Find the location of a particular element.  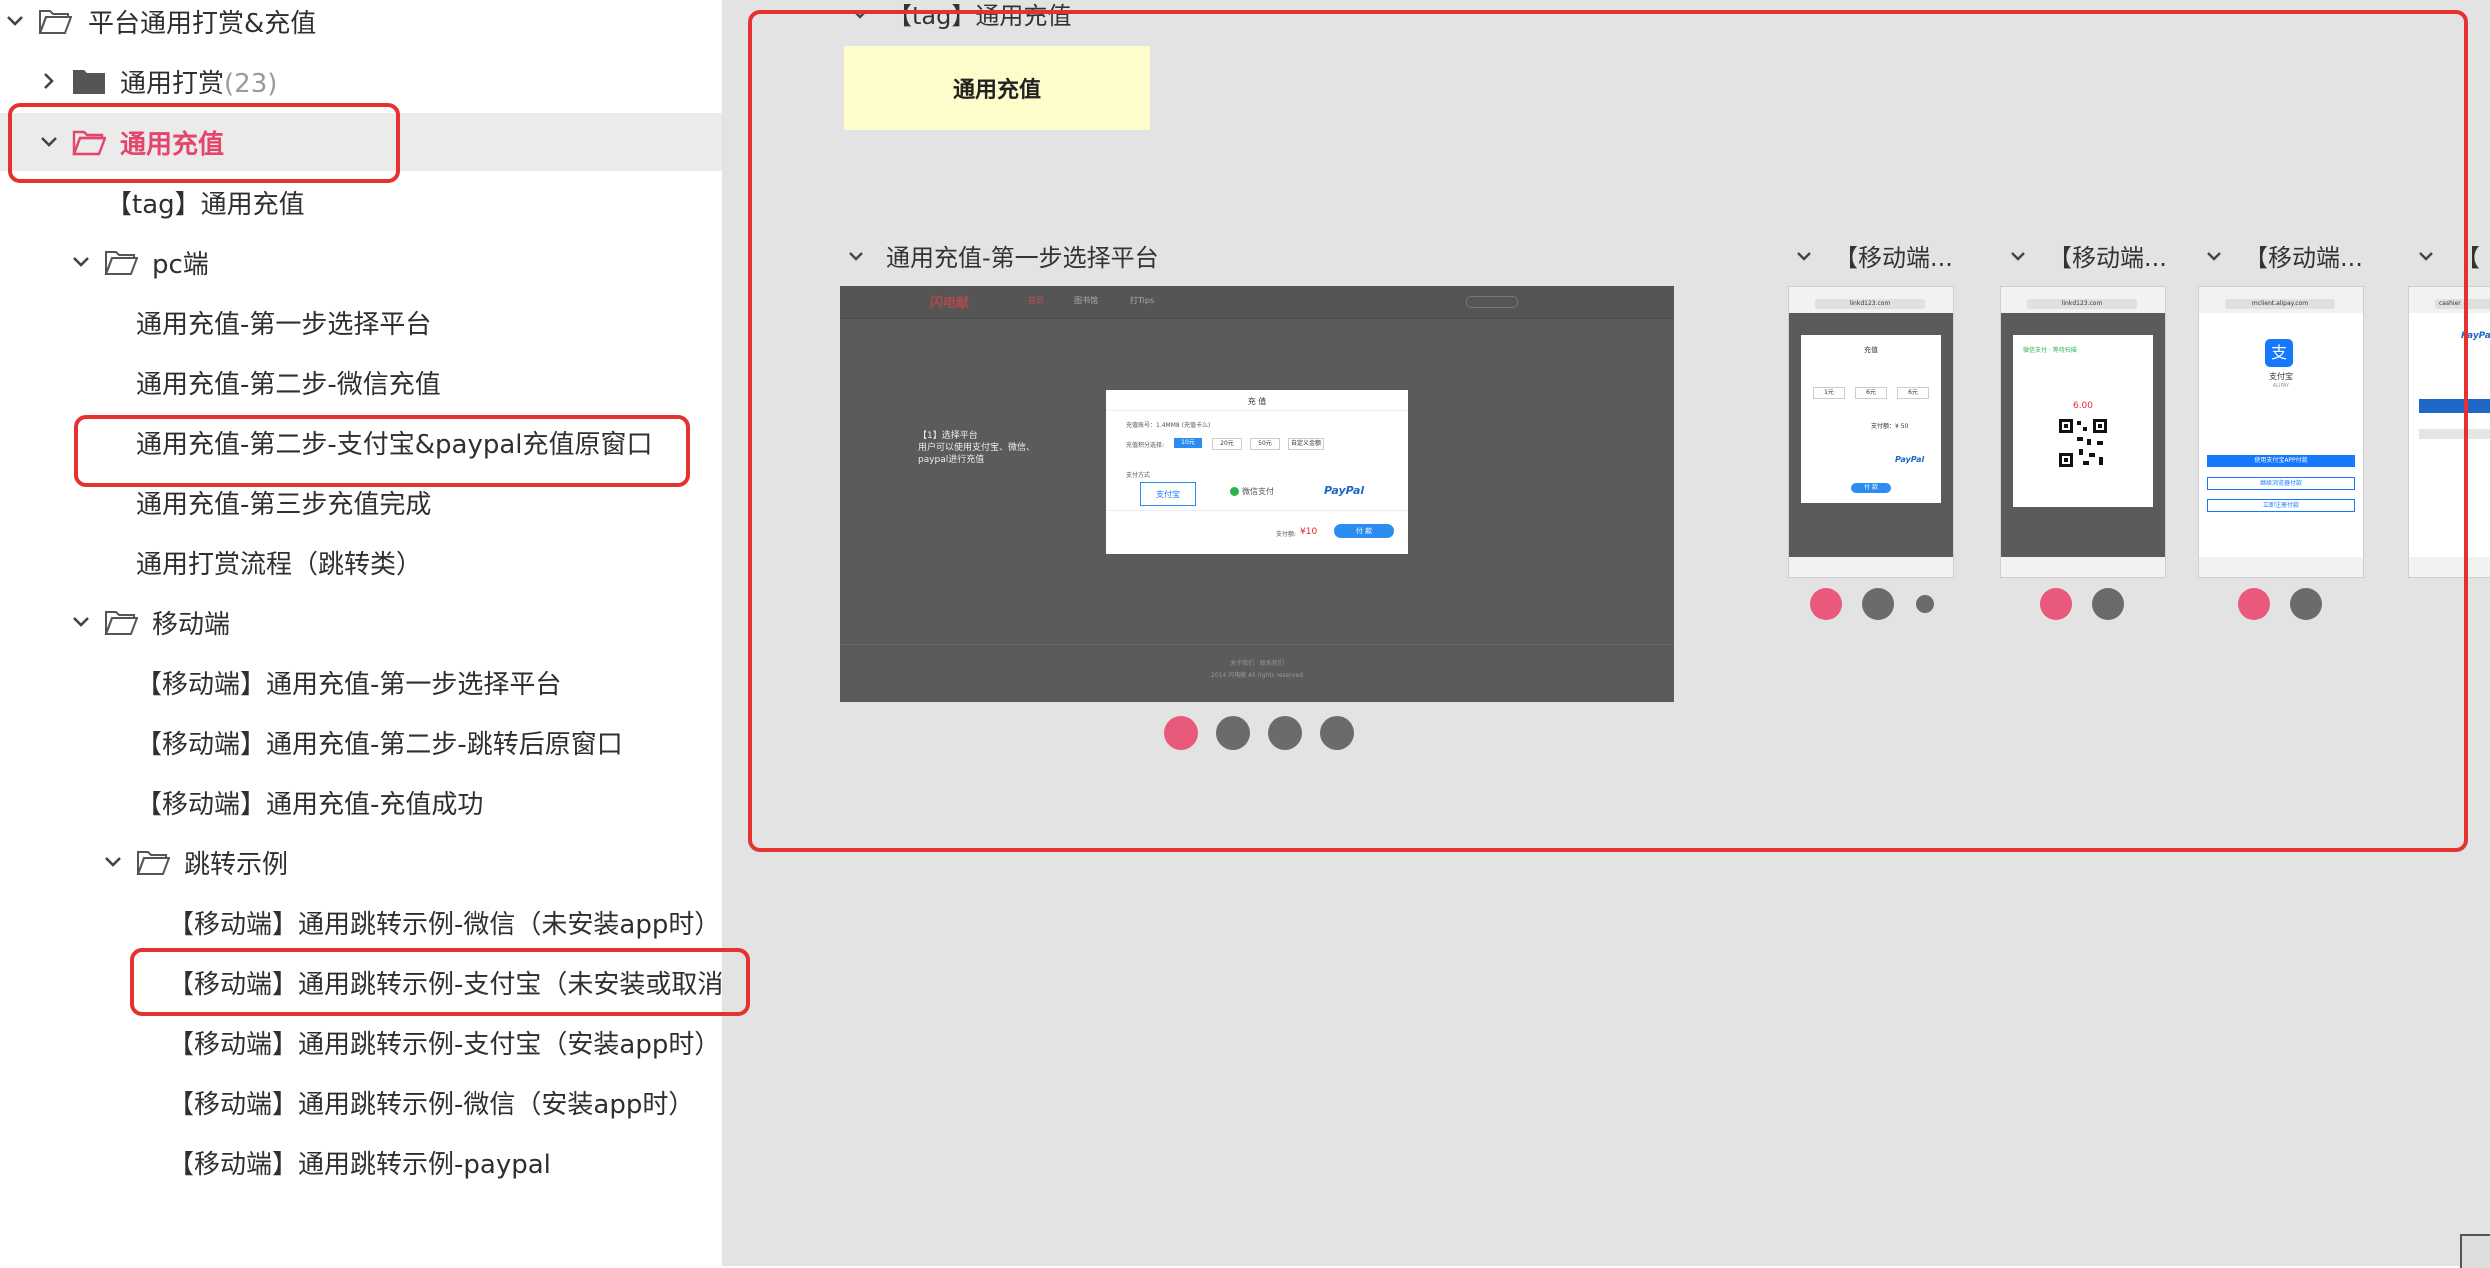

tree-item-label: 【移动端】通用充值-第二步-跳转后原窗口 is located at coordinates (379, 744).